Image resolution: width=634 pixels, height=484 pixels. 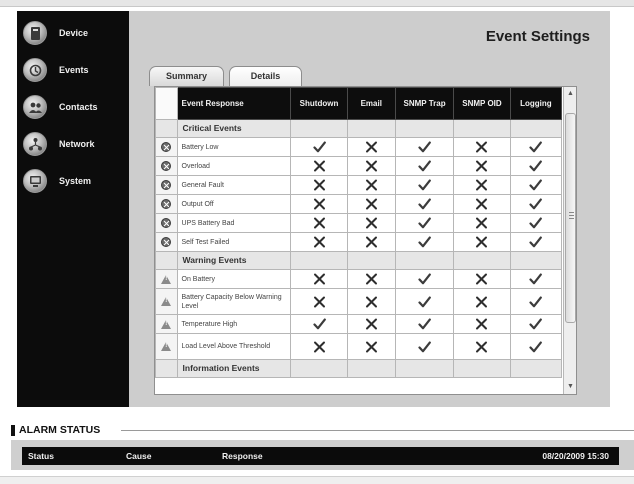 I want to click on table-row: Battery Capacity Below Warning Level, so click(x=359, y=301).